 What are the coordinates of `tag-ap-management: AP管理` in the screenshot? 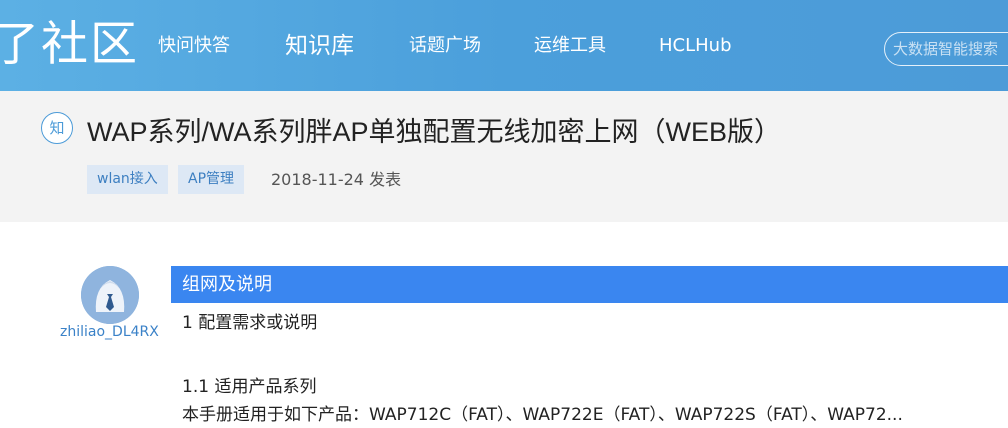 It's located at (211, 179).